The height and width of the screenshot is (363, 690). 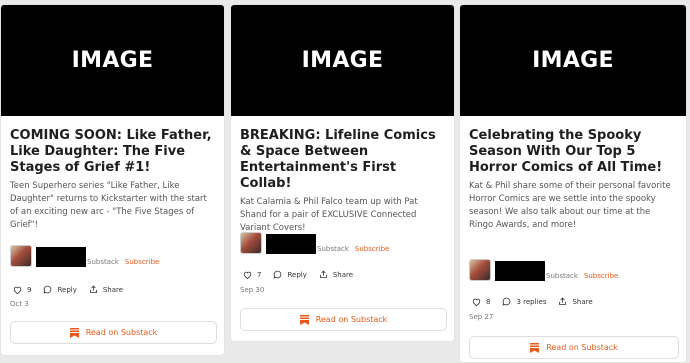 What do you see at coordinates (259, 274) in the screenshot?
I see `like-count: 7` at bounding box center [259, 274].